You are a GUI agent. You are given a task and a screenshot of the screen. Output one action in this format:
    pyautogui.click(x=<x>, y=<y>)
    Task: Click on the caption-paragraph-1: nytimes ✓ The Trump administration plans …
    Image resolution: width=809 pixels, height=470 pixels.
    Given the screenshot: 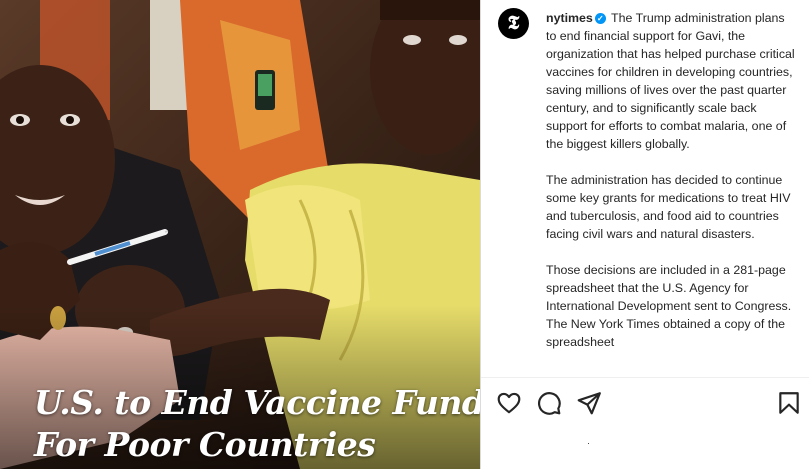 What is the action you would take?
    pyautogui.click(x=671, y=81)
    